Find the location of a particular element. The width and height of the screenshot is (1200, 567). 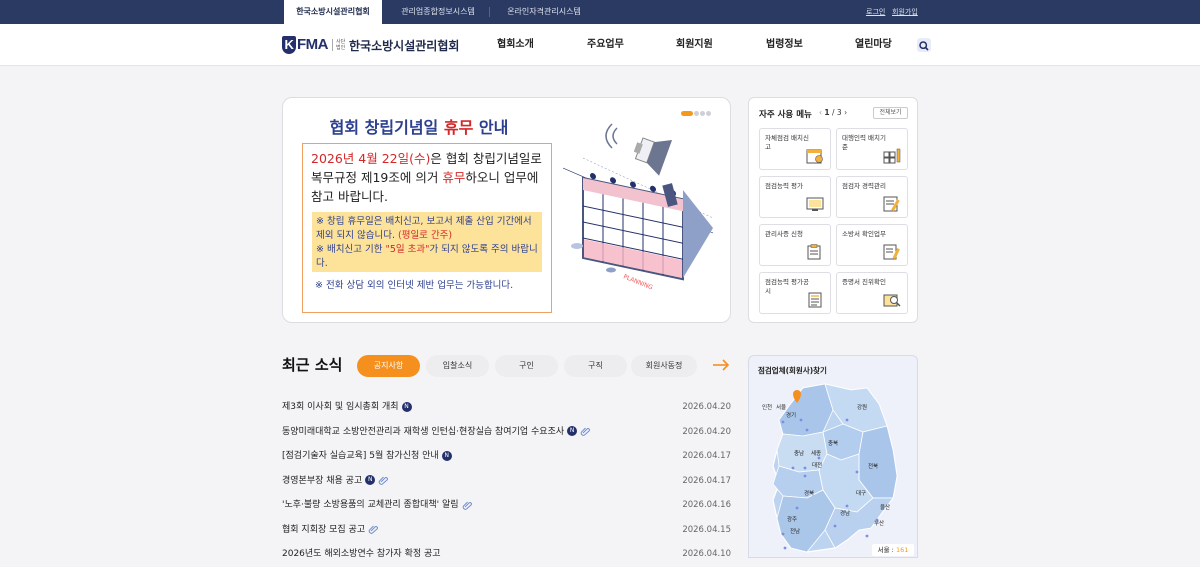

quick-item-staff-standard: 대행인력 배치기준 is located at coordinates (872, 149).